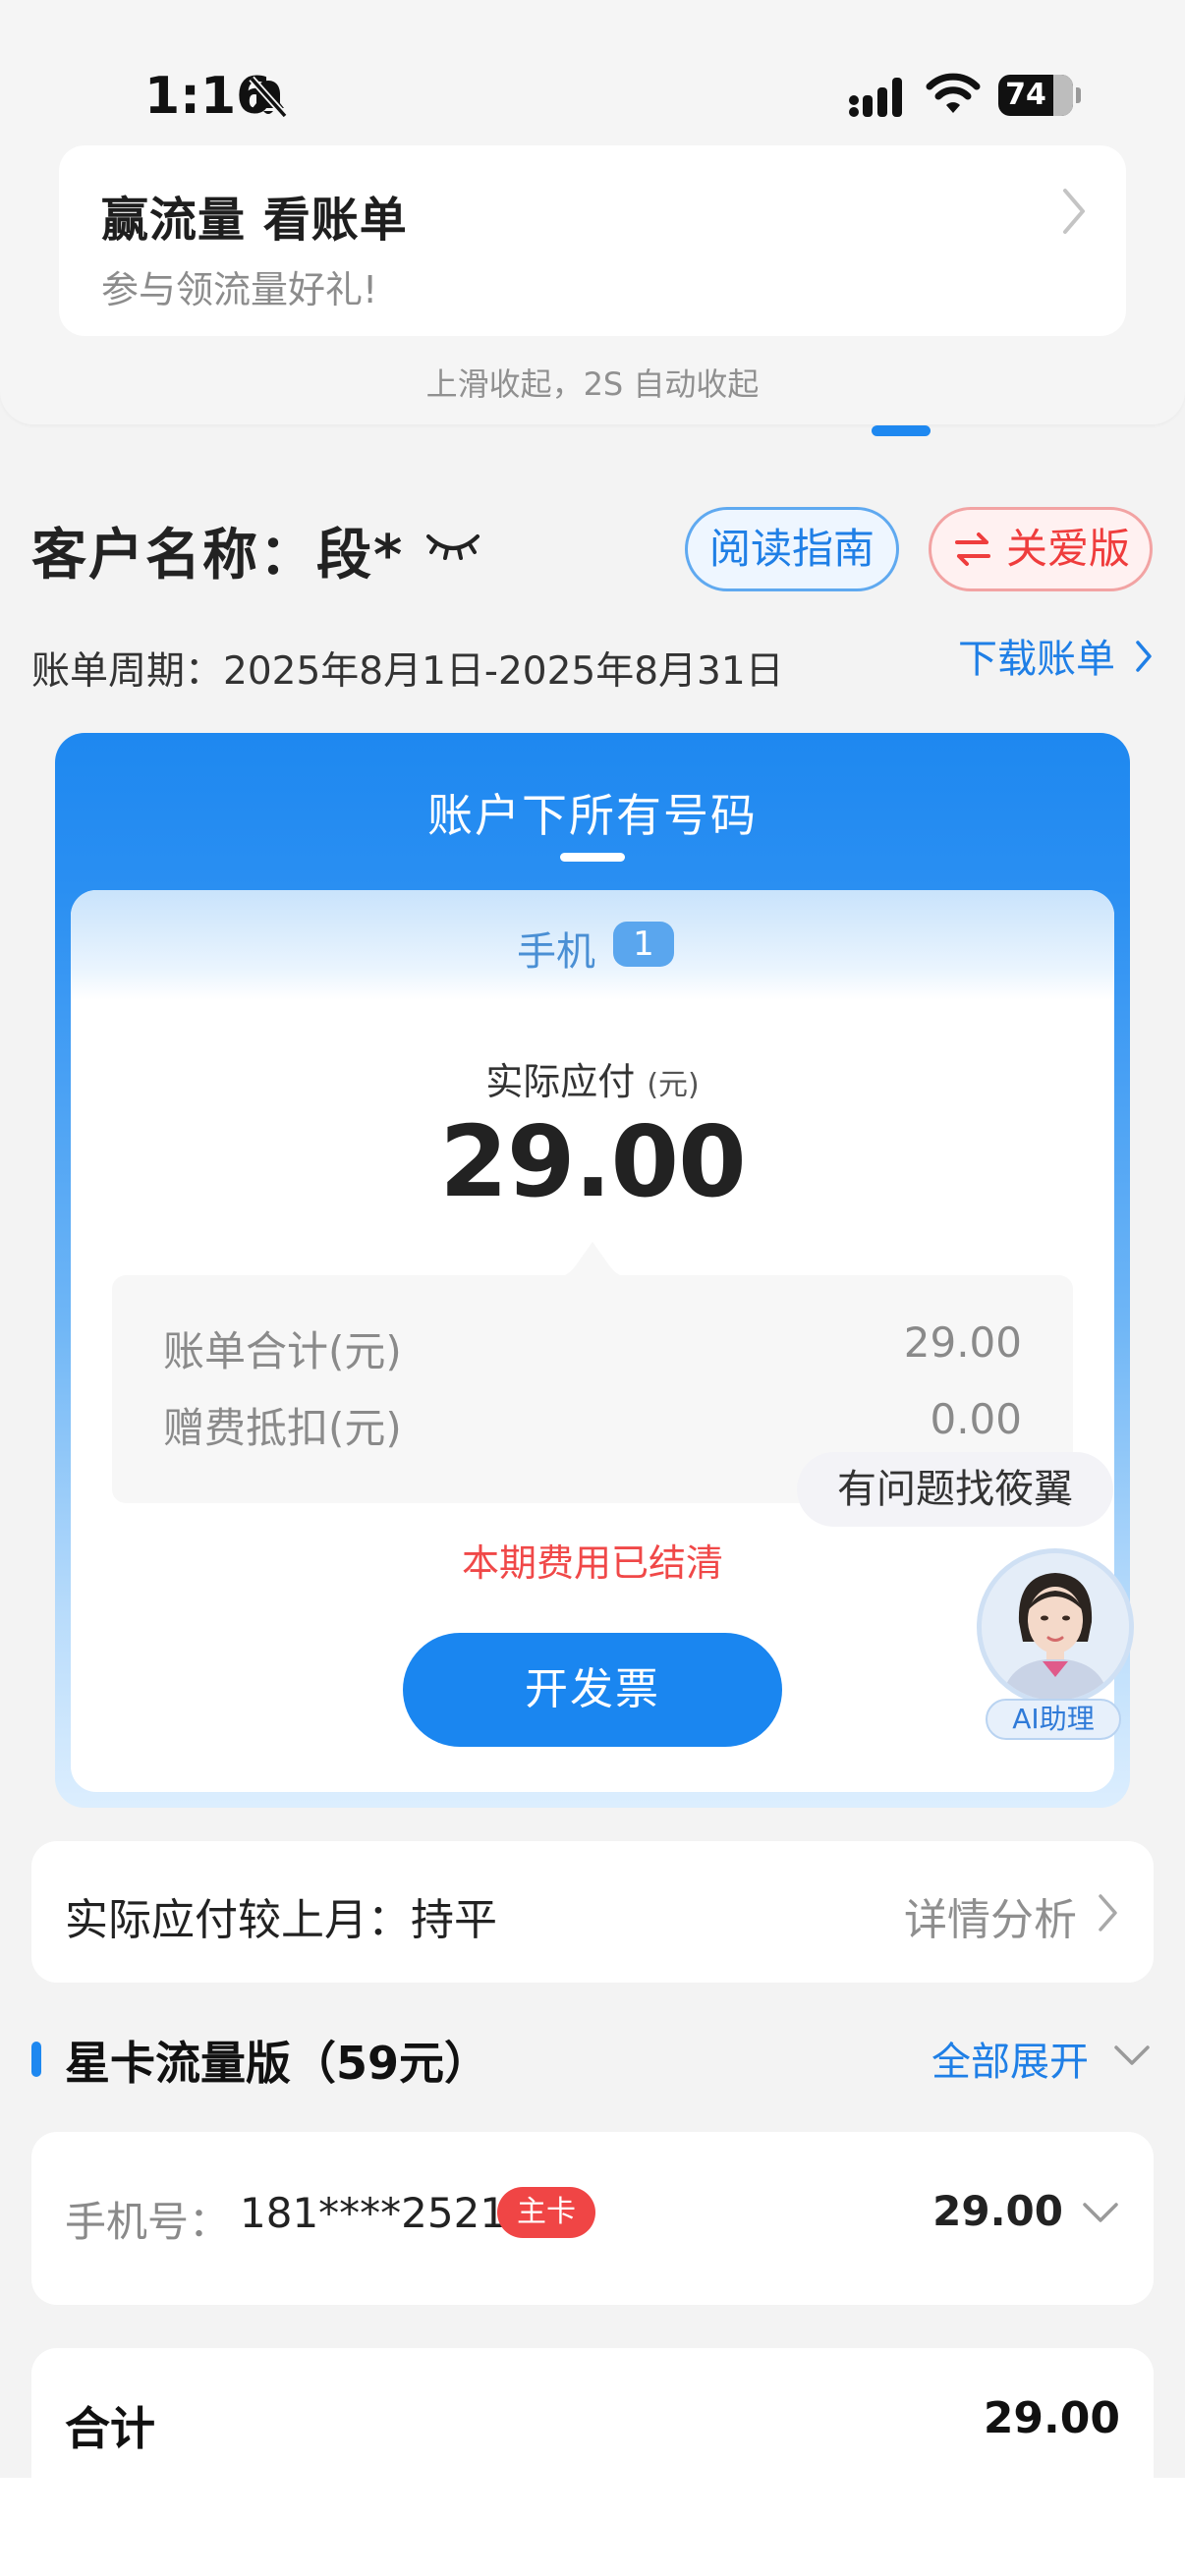 The image size is (1185, 2576). What do you see at coordinates (281, 1920) in the screenshot?
I see `month-compare-label: 实际应付较上月：持平` at bounding box center [281, 1920].